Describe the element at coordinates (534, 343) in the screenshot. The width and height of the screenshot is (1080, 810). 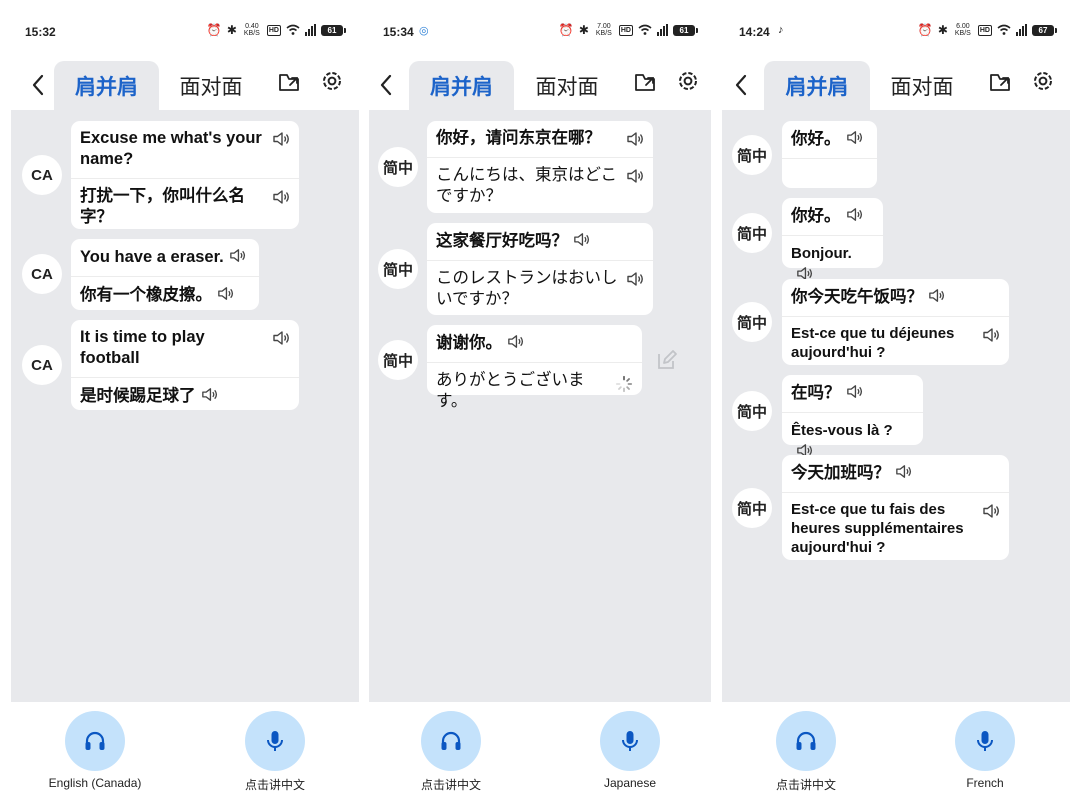
I see `source-text: 谢谢你。` at that location.